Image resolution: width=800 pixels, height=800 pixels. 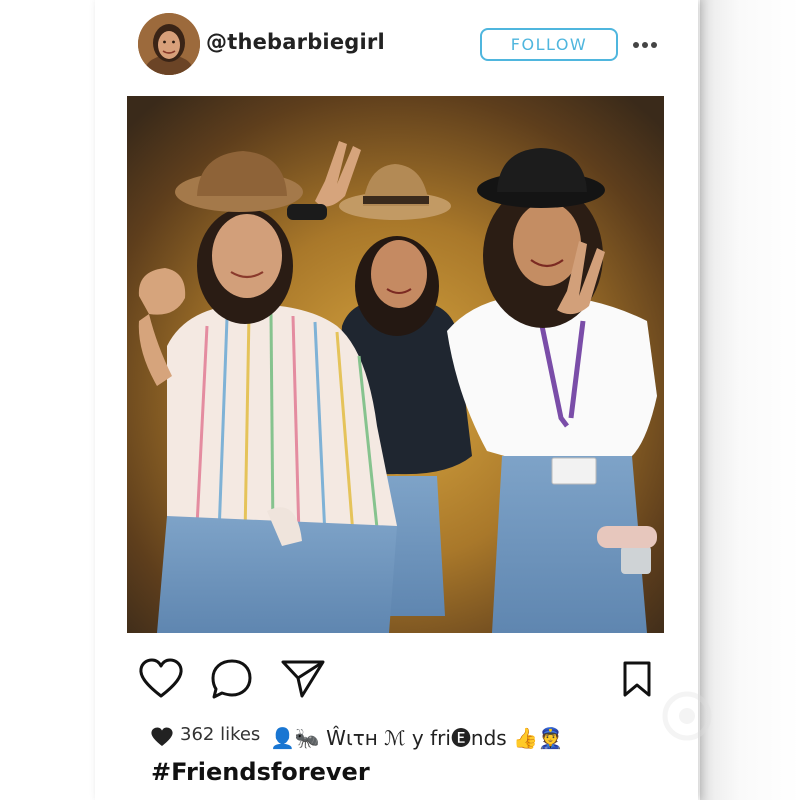 I want to click on page-shadow, so click(x=750, y=400).